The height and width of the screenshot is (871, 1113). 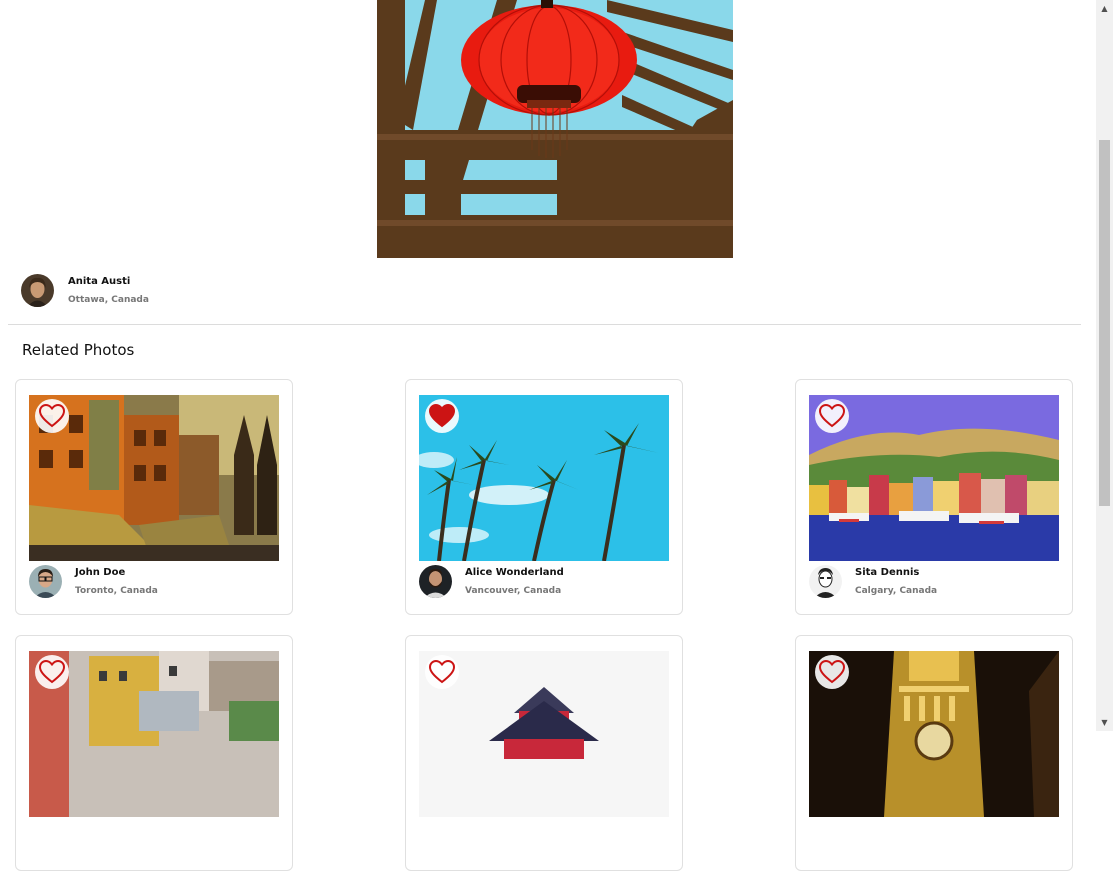 I want to click on scrollbar-thumb, so click(x=1104, y=323).